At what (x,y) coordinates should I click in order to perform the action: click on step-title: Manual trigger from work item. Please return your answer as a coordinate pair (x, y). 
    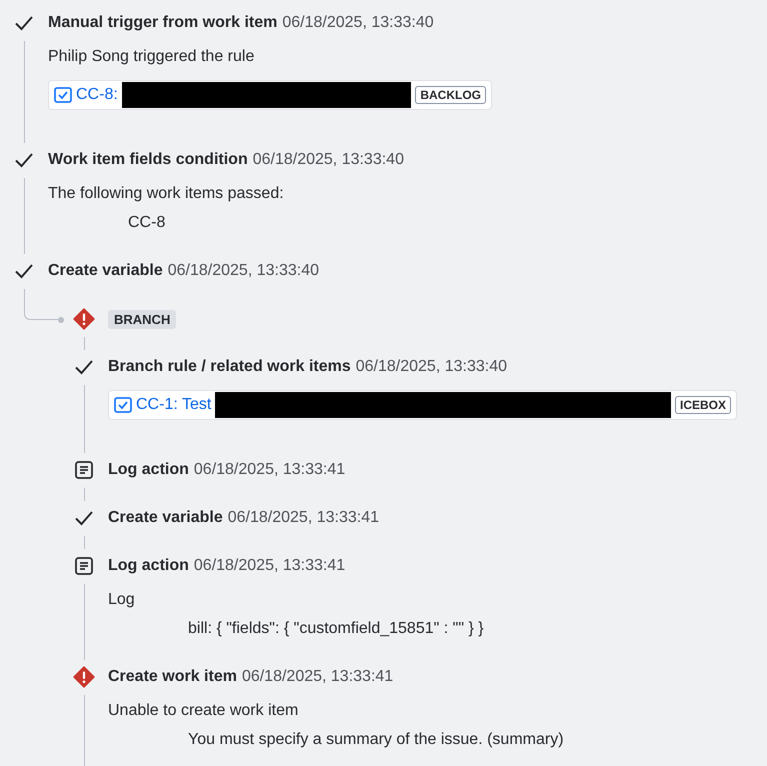
    Looking at the image, I should click on (163, 23).